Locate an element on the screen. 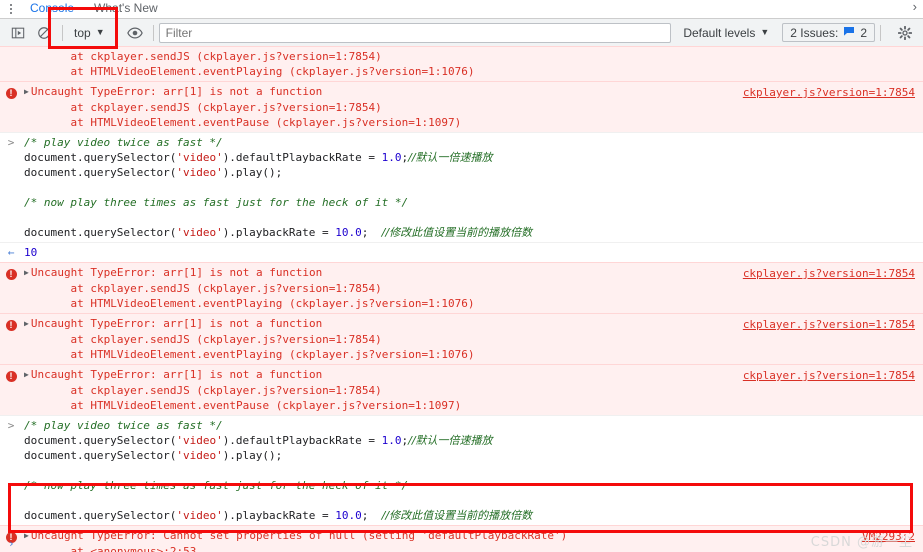 The height and width of the screenshot is (552, 923). devtools-tabstrip: Console What's New › is located at coordinates (461, 10).